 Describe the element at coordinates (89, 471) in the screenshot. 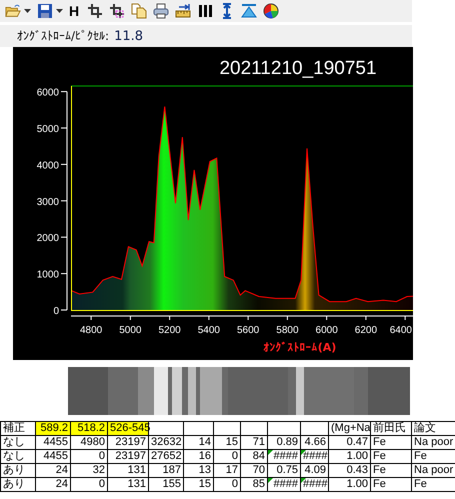

I see `table-cell: 32` at that location.